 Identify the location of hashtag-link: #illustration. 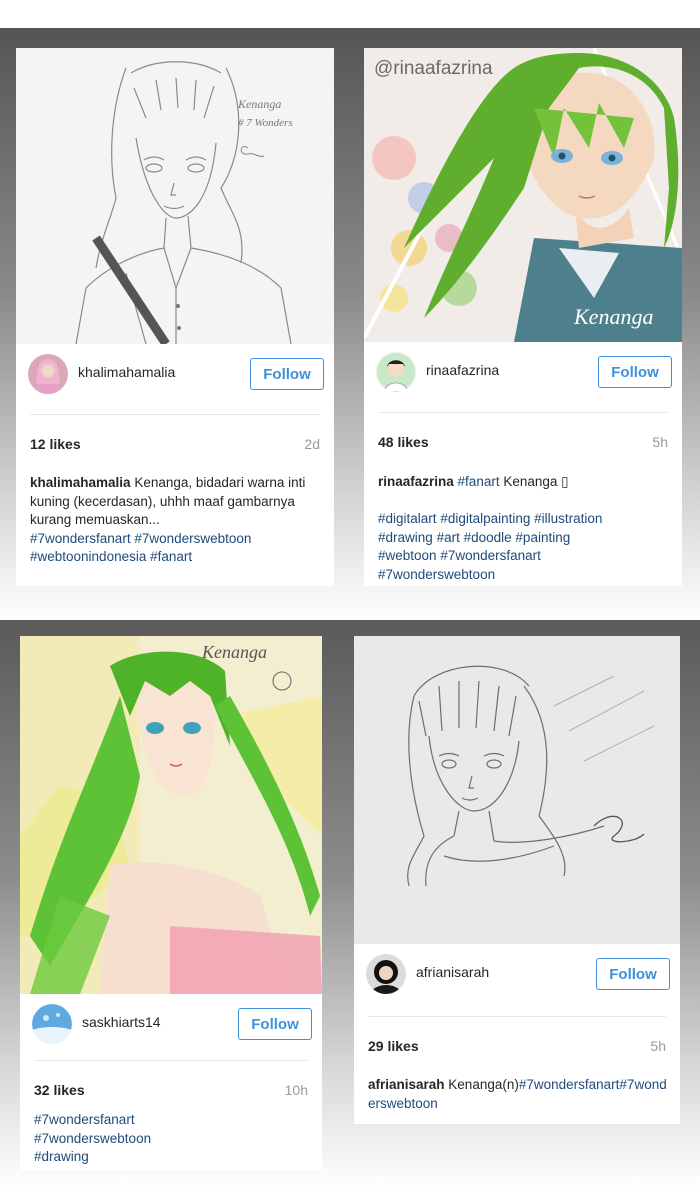
(568, 518).